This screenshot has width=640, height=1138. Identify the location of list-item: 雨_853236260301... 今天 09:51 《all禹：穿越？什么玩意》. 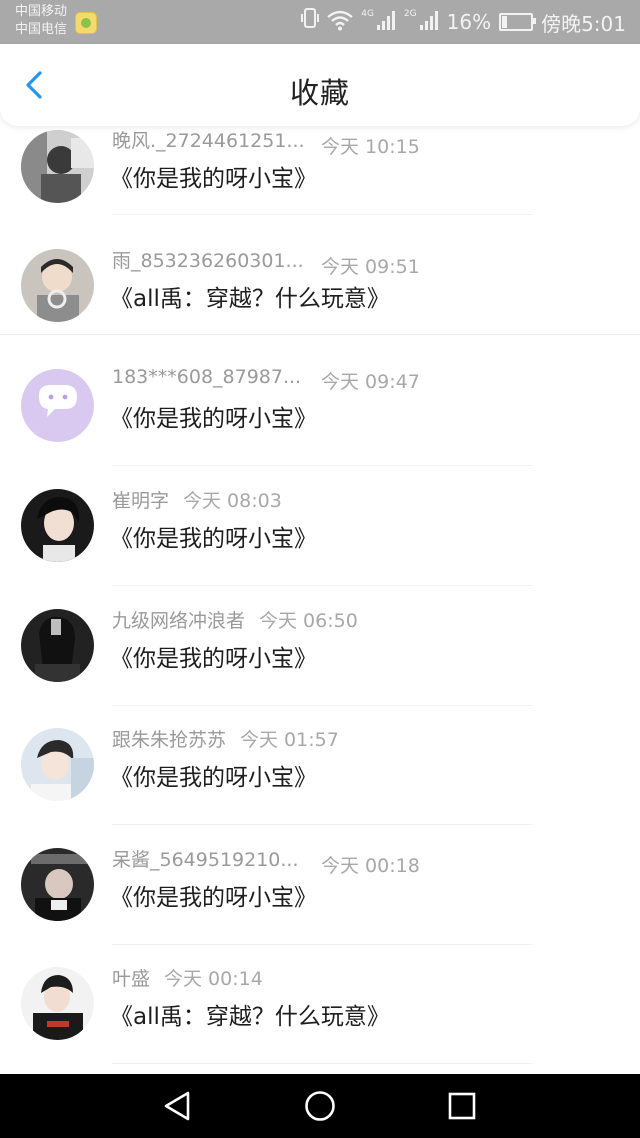
(320, 293).